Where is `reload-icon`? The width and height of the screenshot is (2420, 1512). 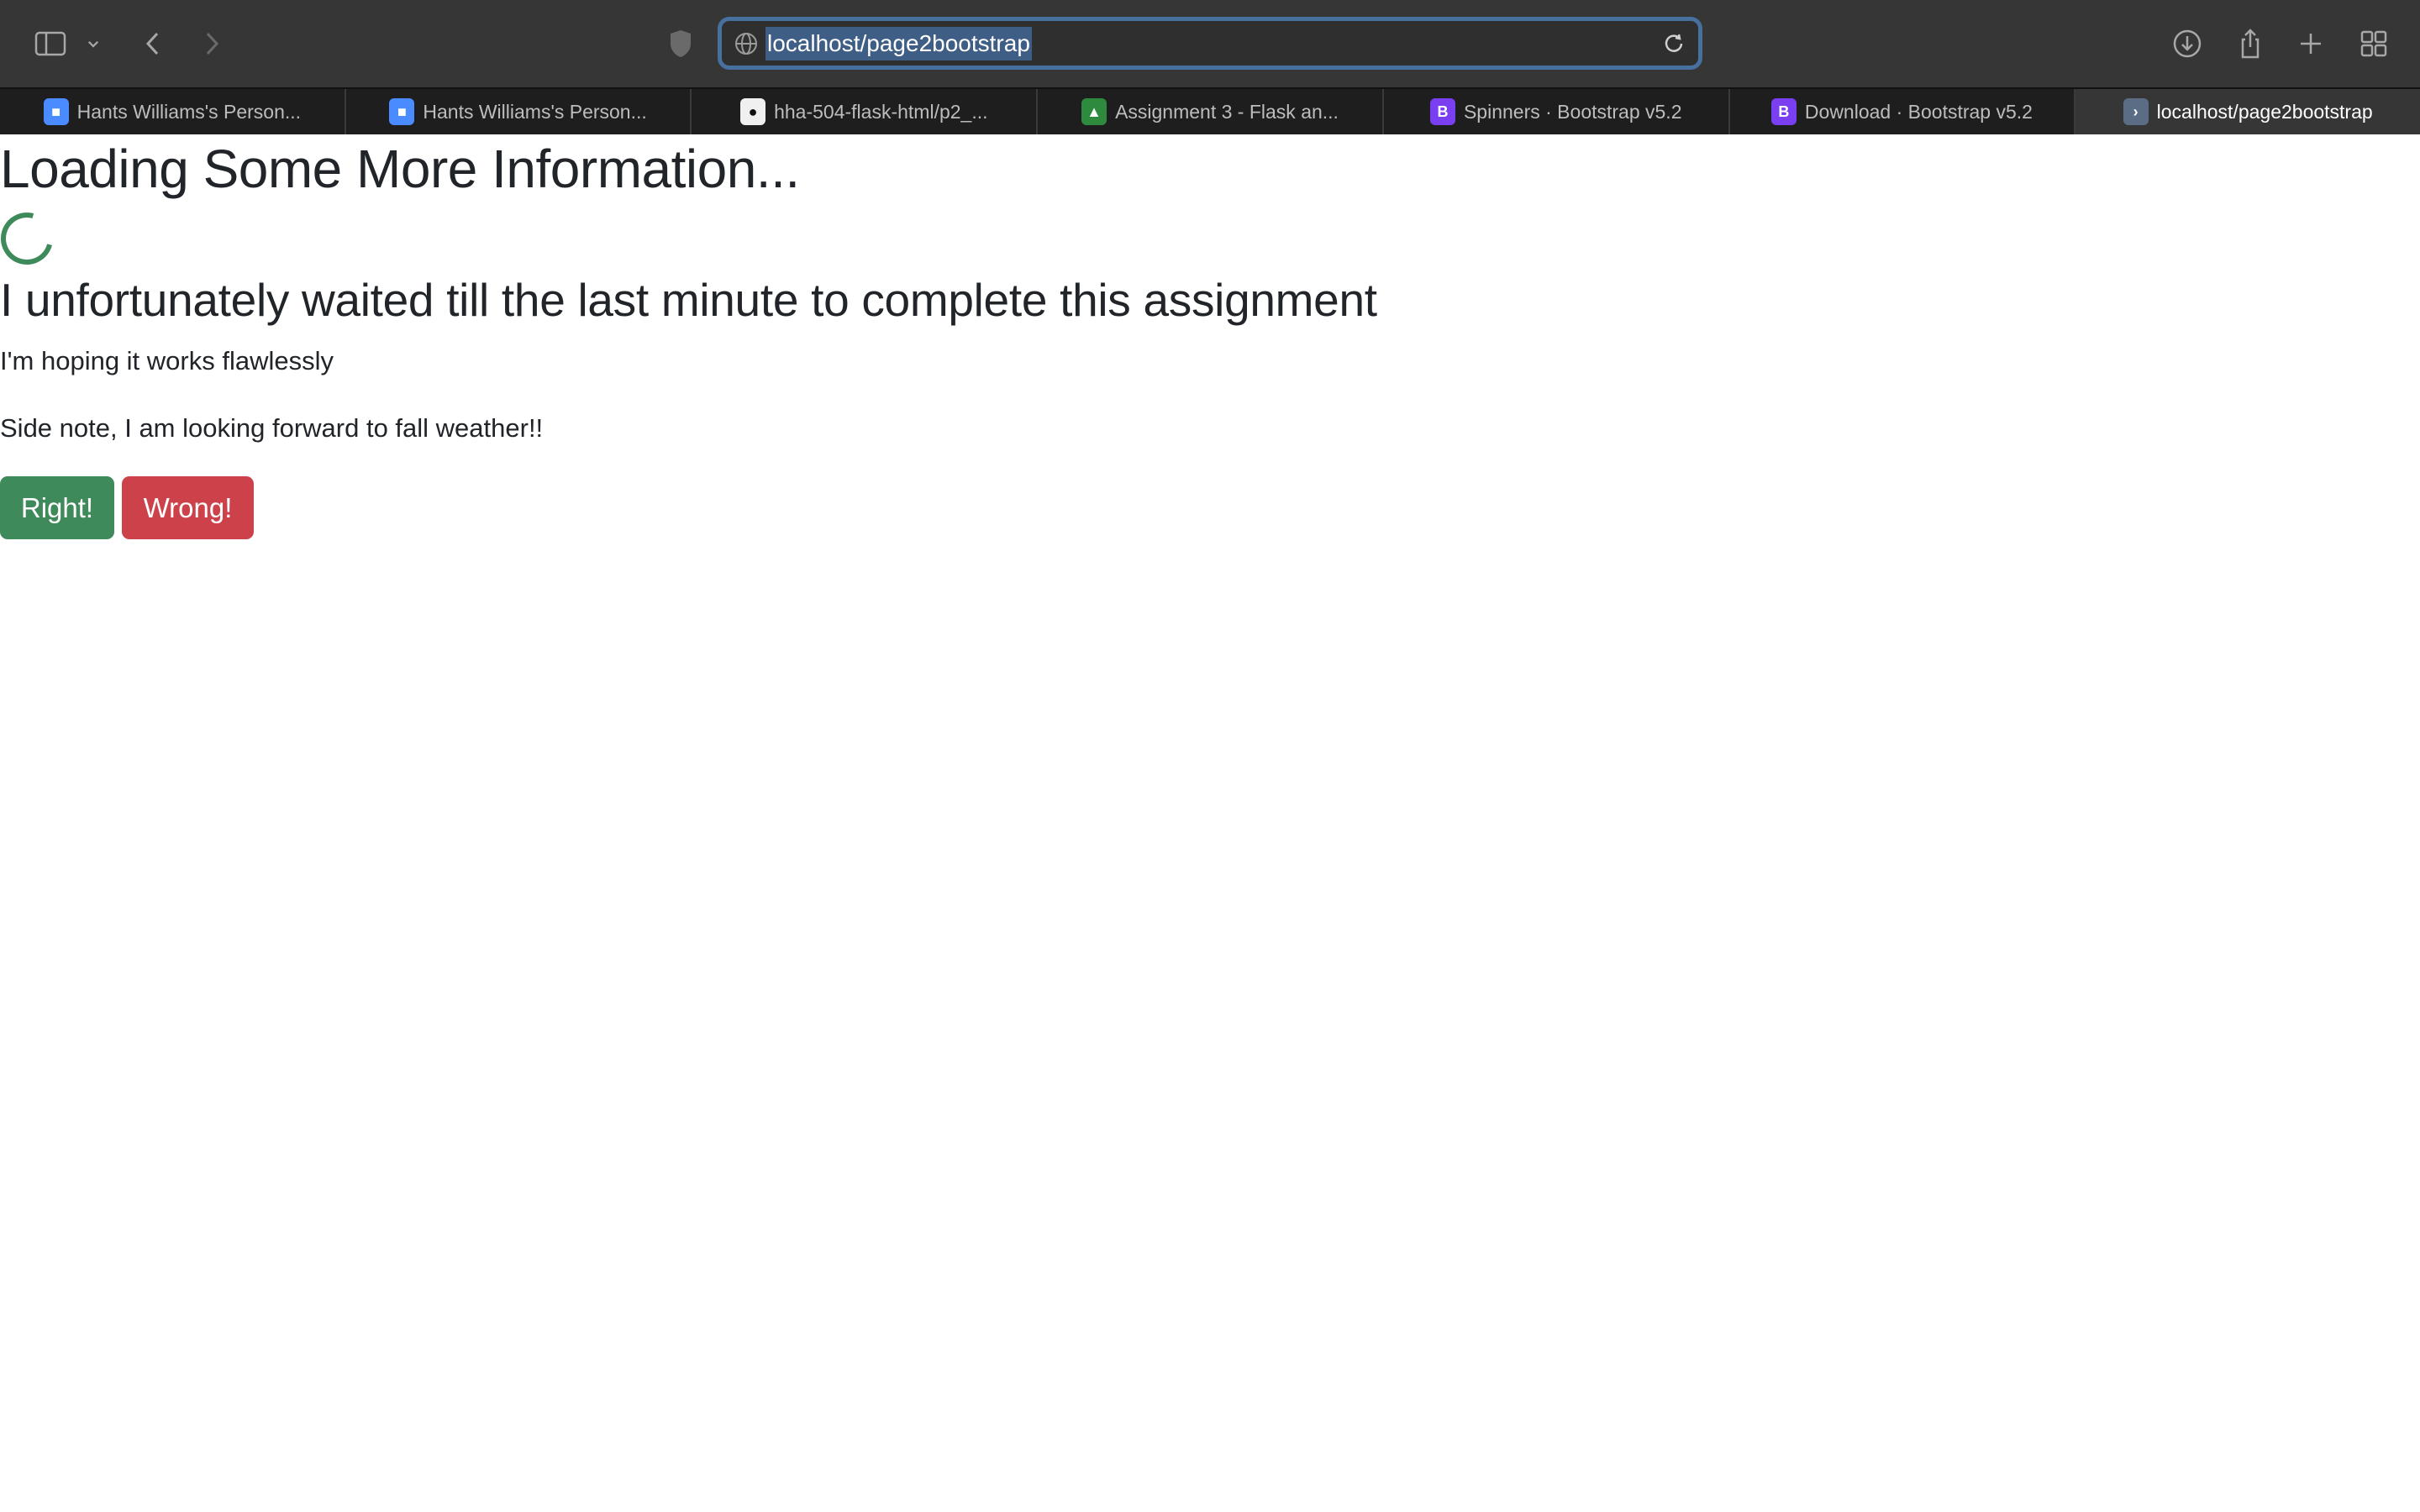
reload-icon is located at coordinates (1674, 43).